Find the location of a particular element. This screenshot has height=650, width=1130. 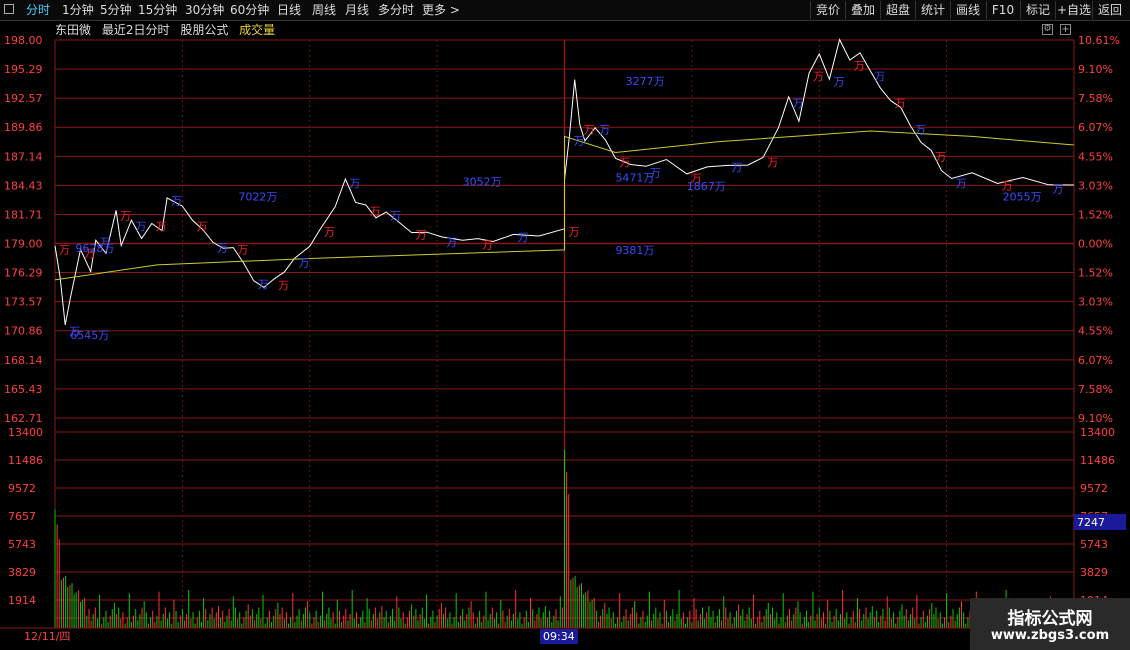

tab-0: 分时 is located at coordinates (38, 10).